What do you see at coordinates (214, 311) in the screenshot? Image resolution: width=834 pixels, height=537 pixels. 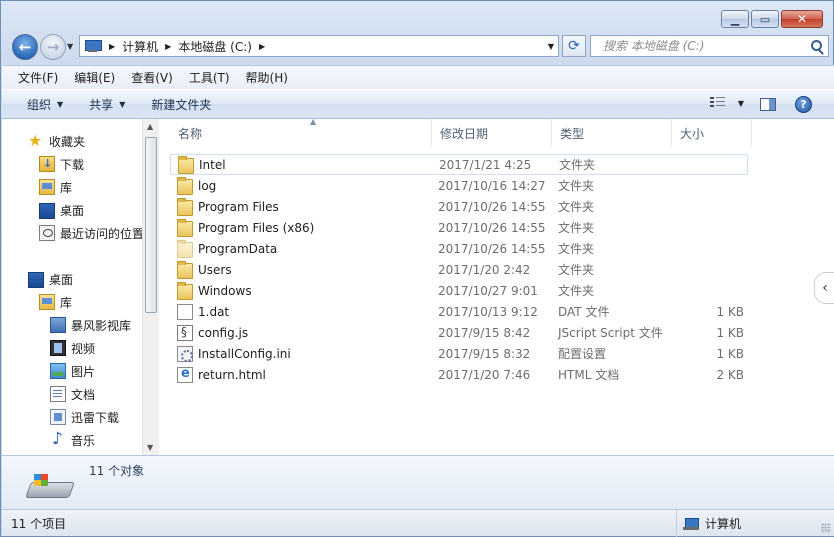 I see `file-name: 1.dat` at bounding box center [214, 311].